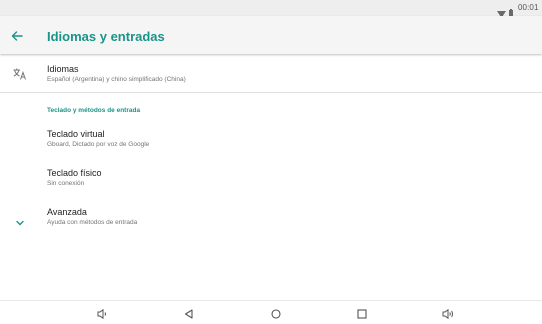  What do you see at coordinates (362, 315) in the screenshot?
I see `recents-square-icon` at bounding box center [362, 315].